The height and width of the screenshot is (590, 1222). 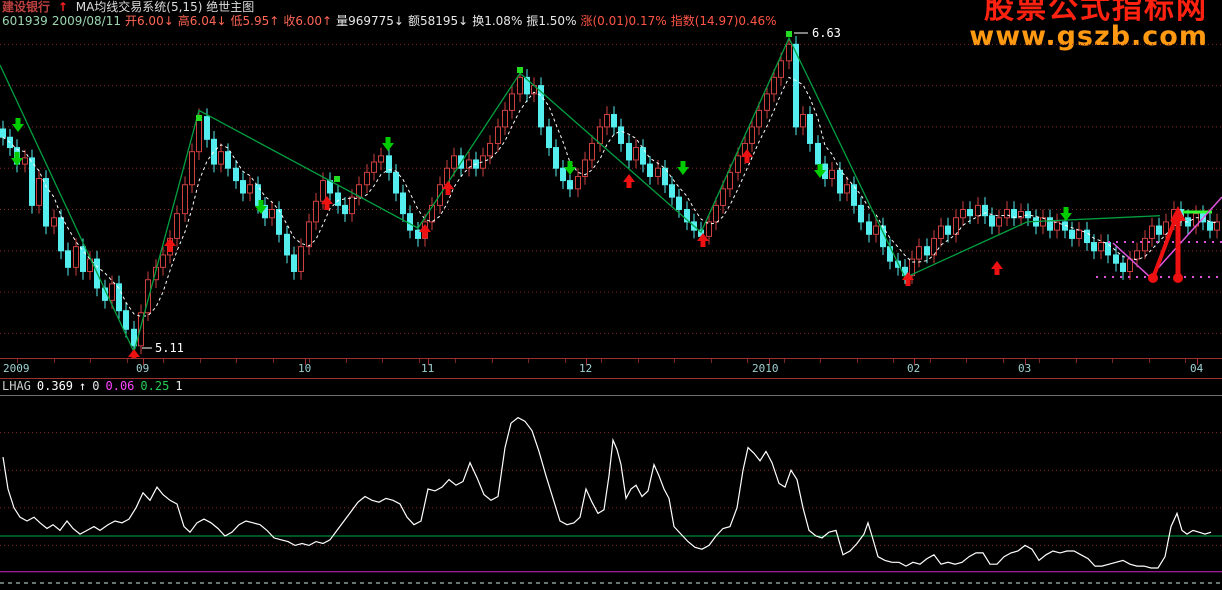 What do you see at coordinates (155, 386) in the screenshot?
I see `indicator-ref-2: 0.25` at bounding box center [155, 386].